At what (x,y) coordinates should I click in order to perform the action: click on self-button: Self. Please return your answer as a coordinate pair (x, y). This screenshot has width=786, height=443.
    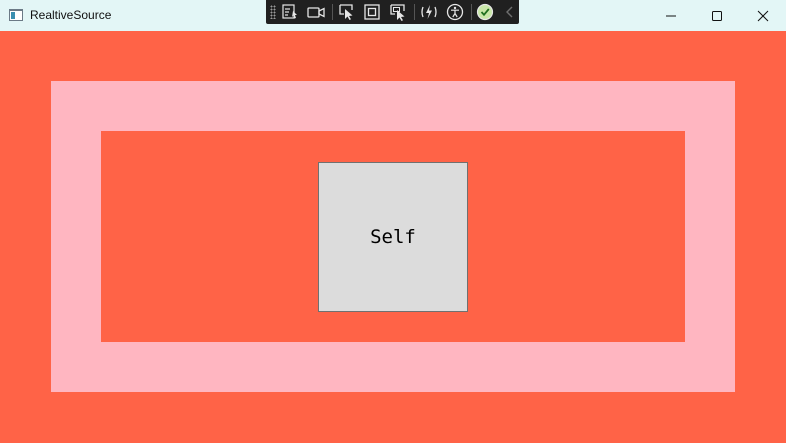
    Looking at the image, I should click on (393, 237).